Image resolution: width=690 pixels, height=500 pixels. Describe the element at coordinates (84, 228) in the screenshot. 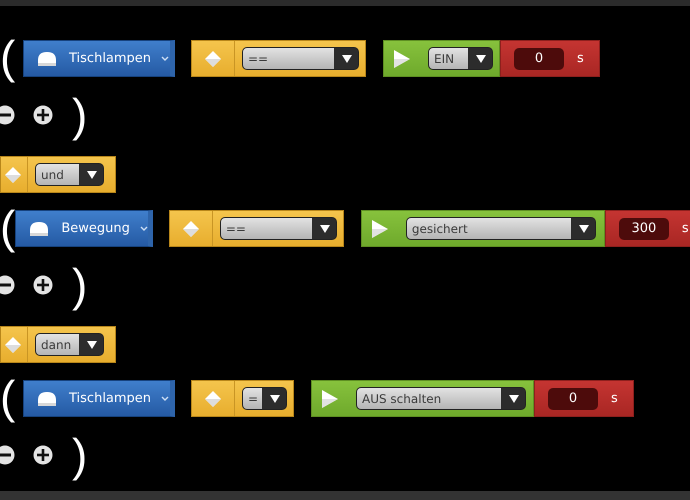

I see `device-selector: Bewegung` at that location.